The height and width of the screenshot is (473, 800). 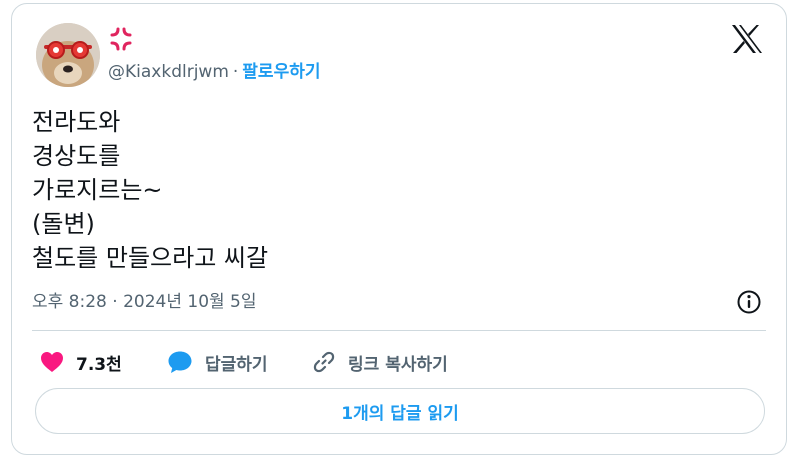 I want to click on copy-link-button: 링크 복사하기, so click(x=380, y=362).